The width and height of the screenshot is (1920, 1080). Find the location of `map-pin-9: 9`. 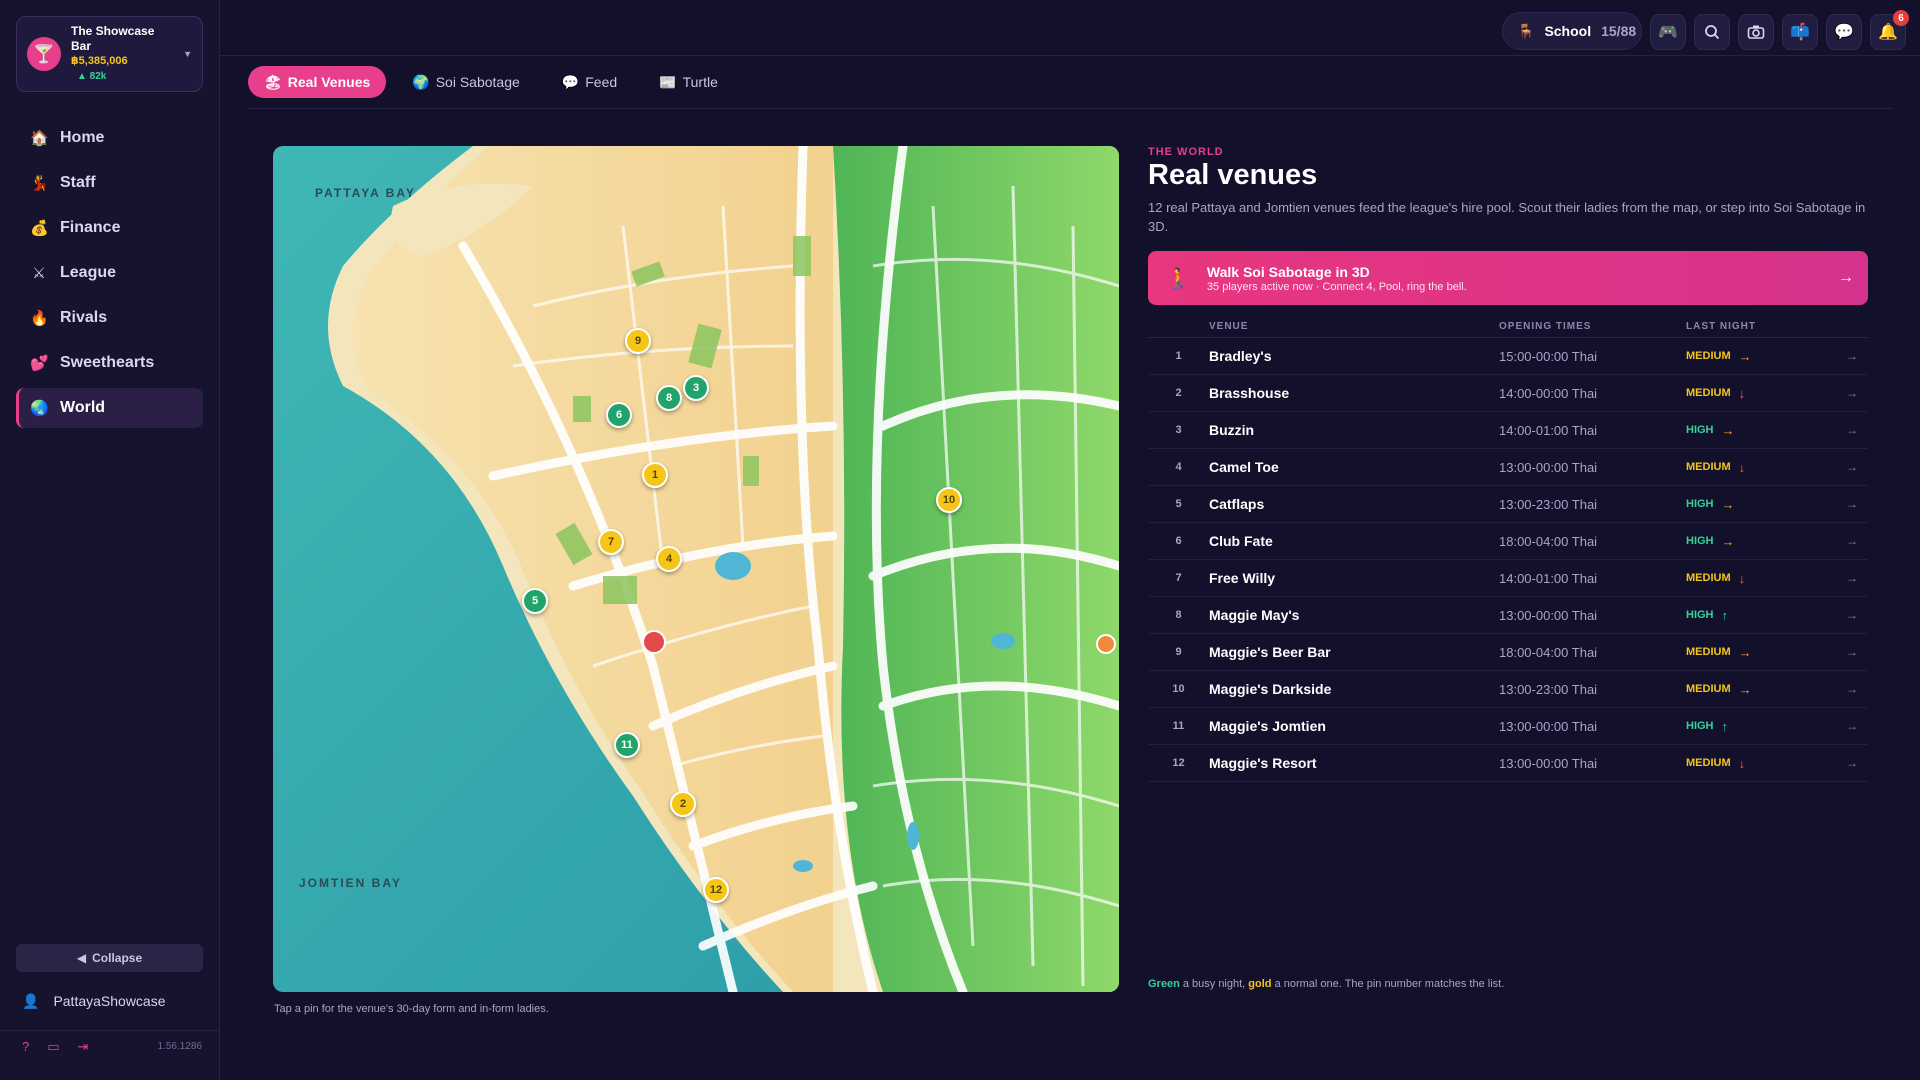

map-pin-9: 9 is located at coordinates (638, 341).